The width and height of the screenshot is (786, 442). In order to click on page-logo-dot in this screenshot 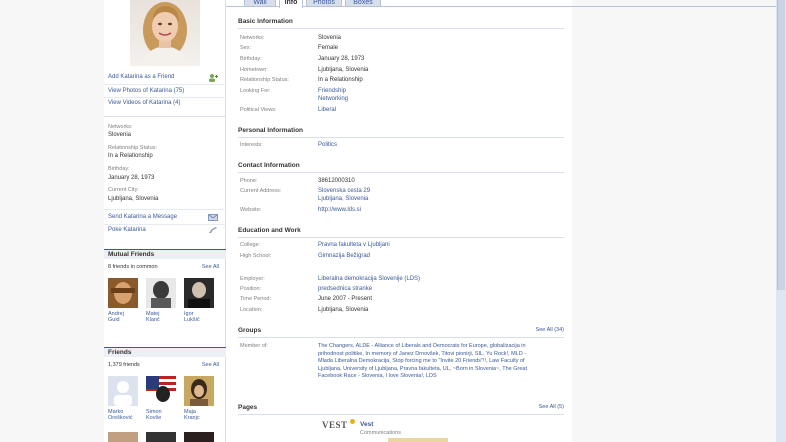, I will do `click(352, 421)`.